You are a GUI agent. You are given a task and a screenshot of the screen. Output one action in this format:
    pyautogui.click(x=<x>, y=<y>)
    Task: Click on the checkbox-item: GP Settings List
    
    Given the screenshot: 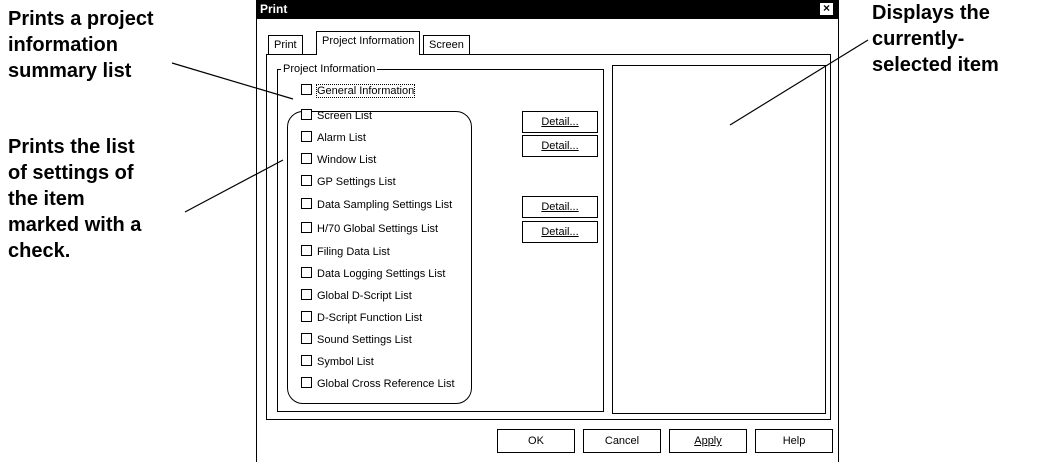 What is the action you would take?
    pyautogui.click(x=348, y=182)
    